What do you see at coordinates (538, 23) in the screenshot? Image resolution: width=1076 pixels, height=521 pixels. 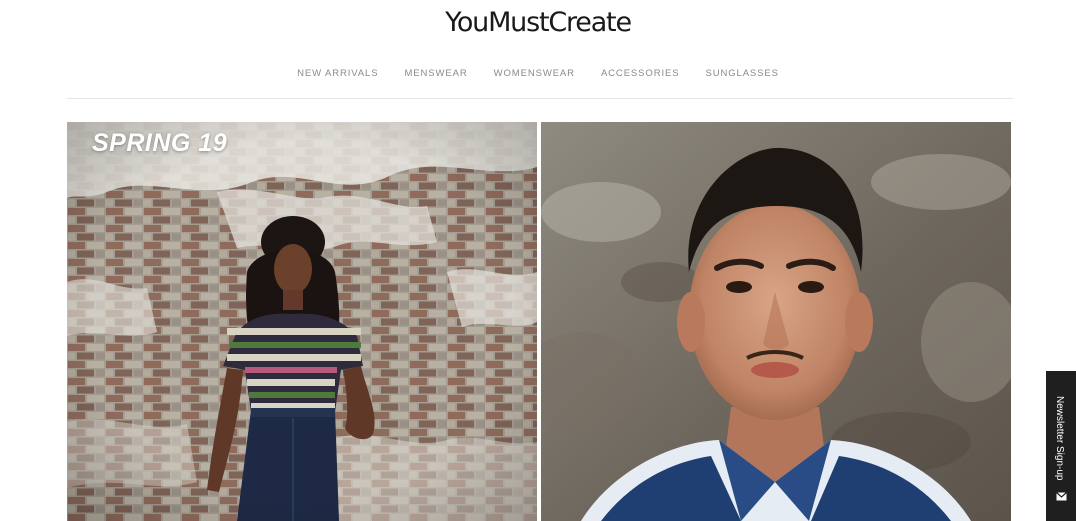 I see `site-logo: YouMustCreate` at bounding box center [538, 23].